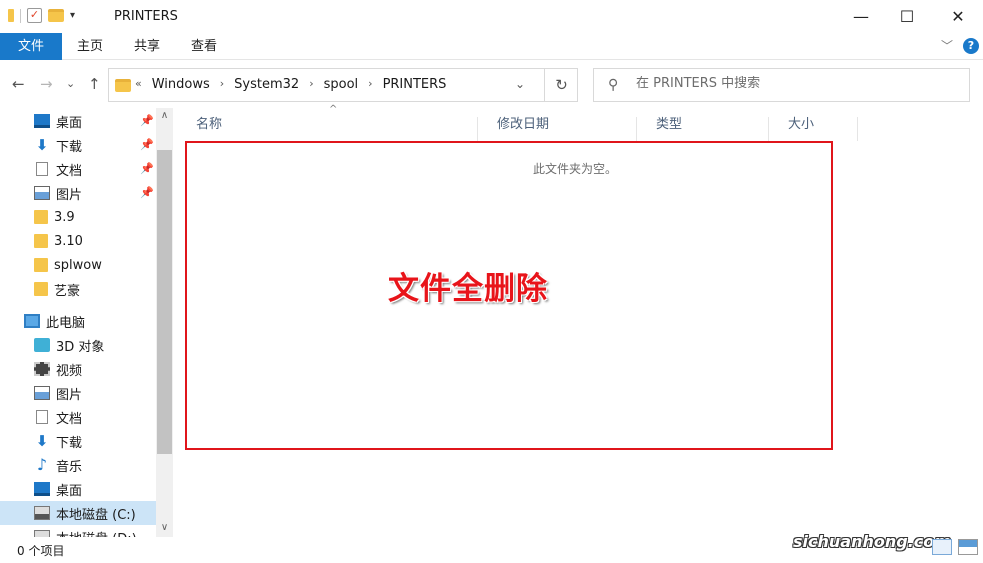 The width and height of the screenshot is (983, 563). What do you see at coordinates (90, 46) in the screenshot?
I see `tab-home: 主页` at bounding box center [90, 46].